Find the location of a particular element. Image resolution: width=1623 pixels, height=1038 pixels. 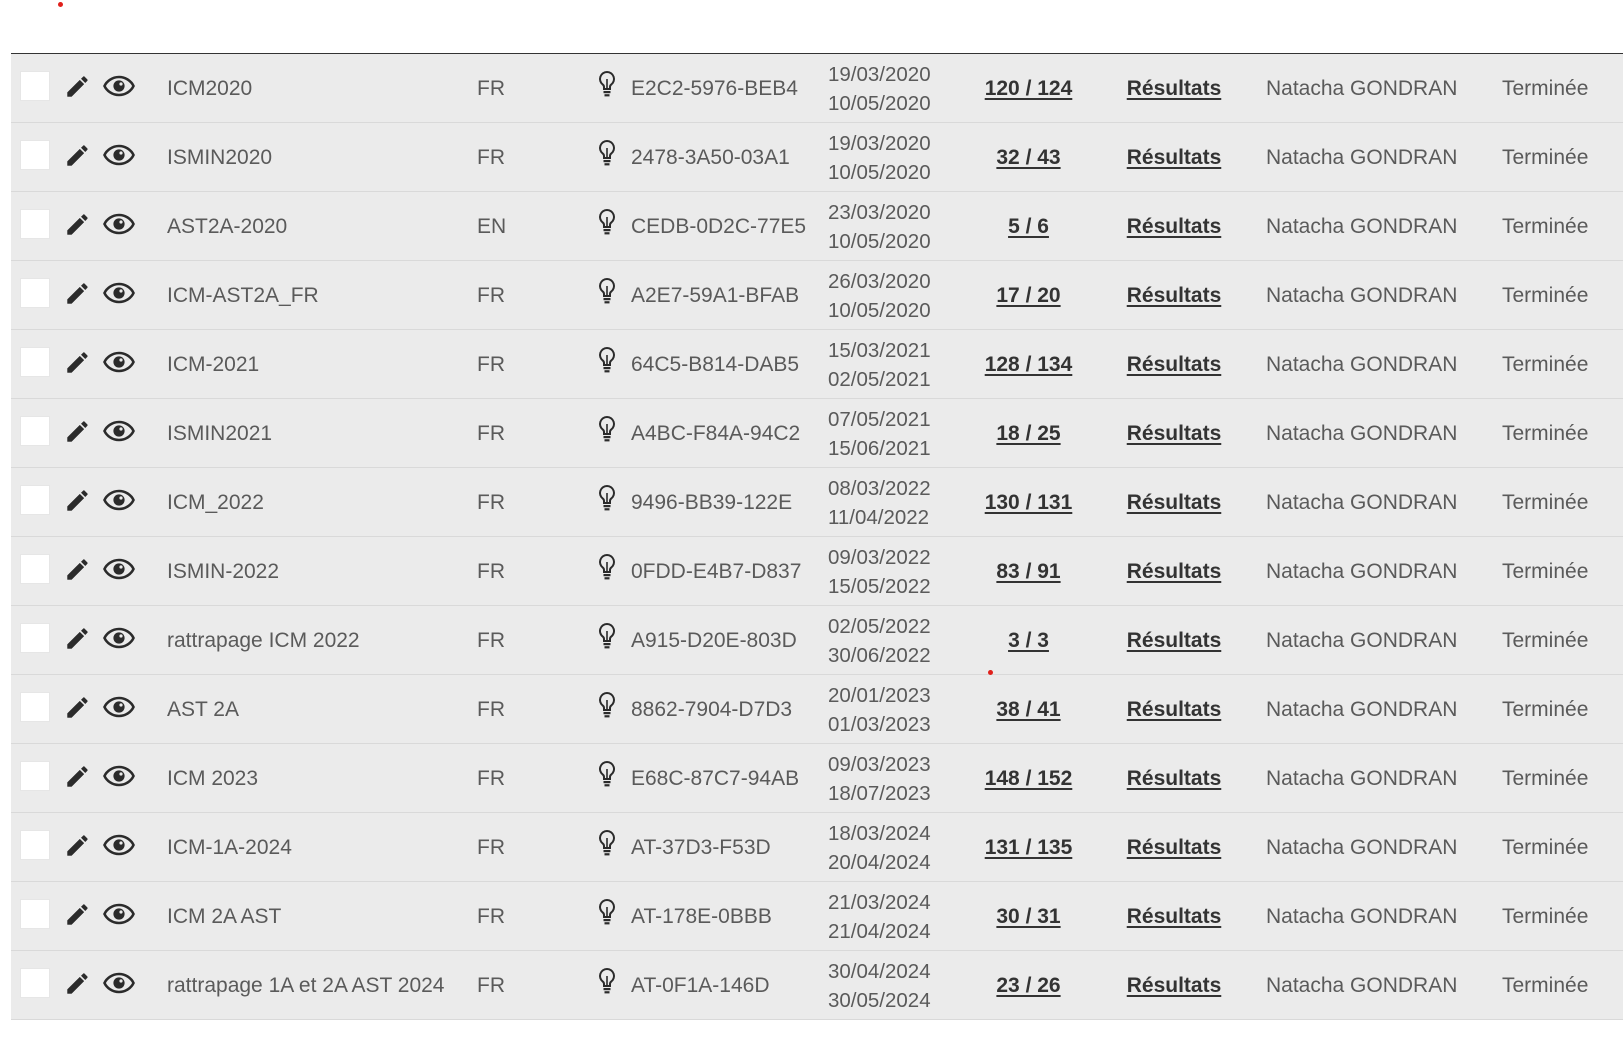

session-start-date: 19/03/2020 is located at coordinates (879, 143).